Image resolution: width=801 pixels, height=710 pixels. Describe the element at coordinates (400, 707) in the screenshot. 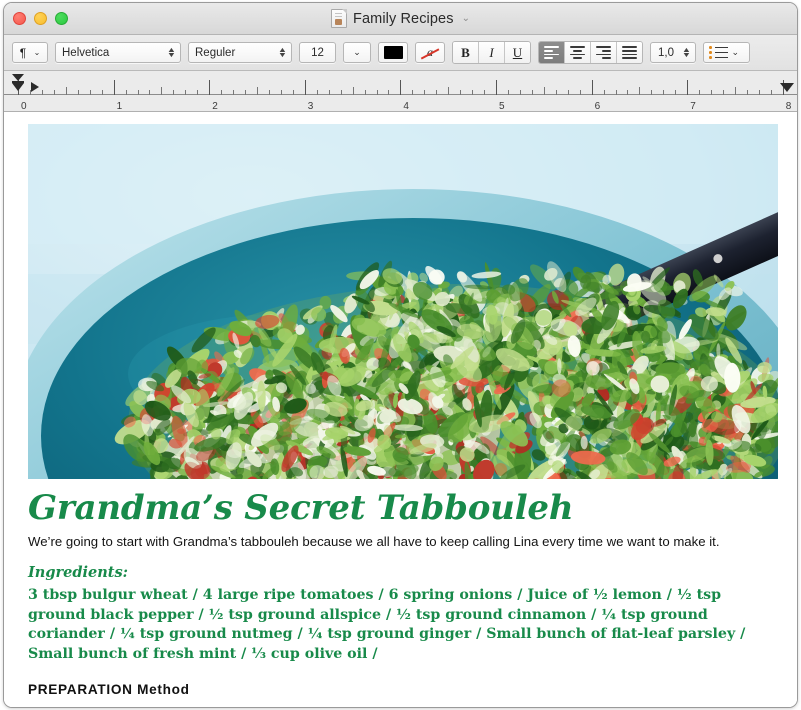

I see `preparation-step: 1. Rinse the bulgur wheat and drain.` at that location.